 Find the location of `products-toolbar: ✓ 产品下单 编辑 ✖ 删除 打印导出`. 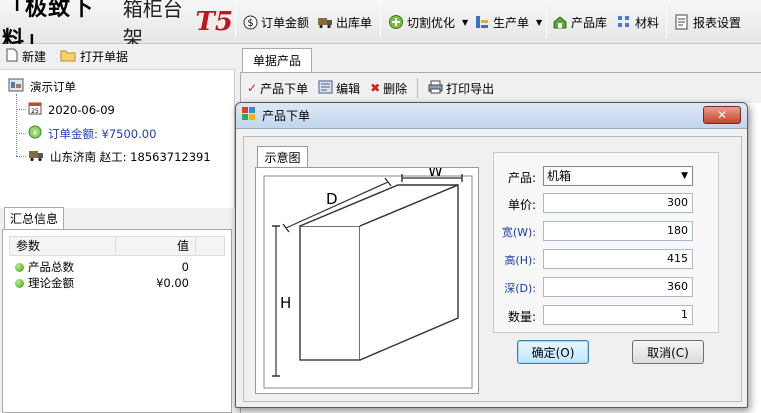

products-toolbar: ✓ 产品下单 编辑 ✖ 删除 打印导出 is located at coordinates (501, 88).